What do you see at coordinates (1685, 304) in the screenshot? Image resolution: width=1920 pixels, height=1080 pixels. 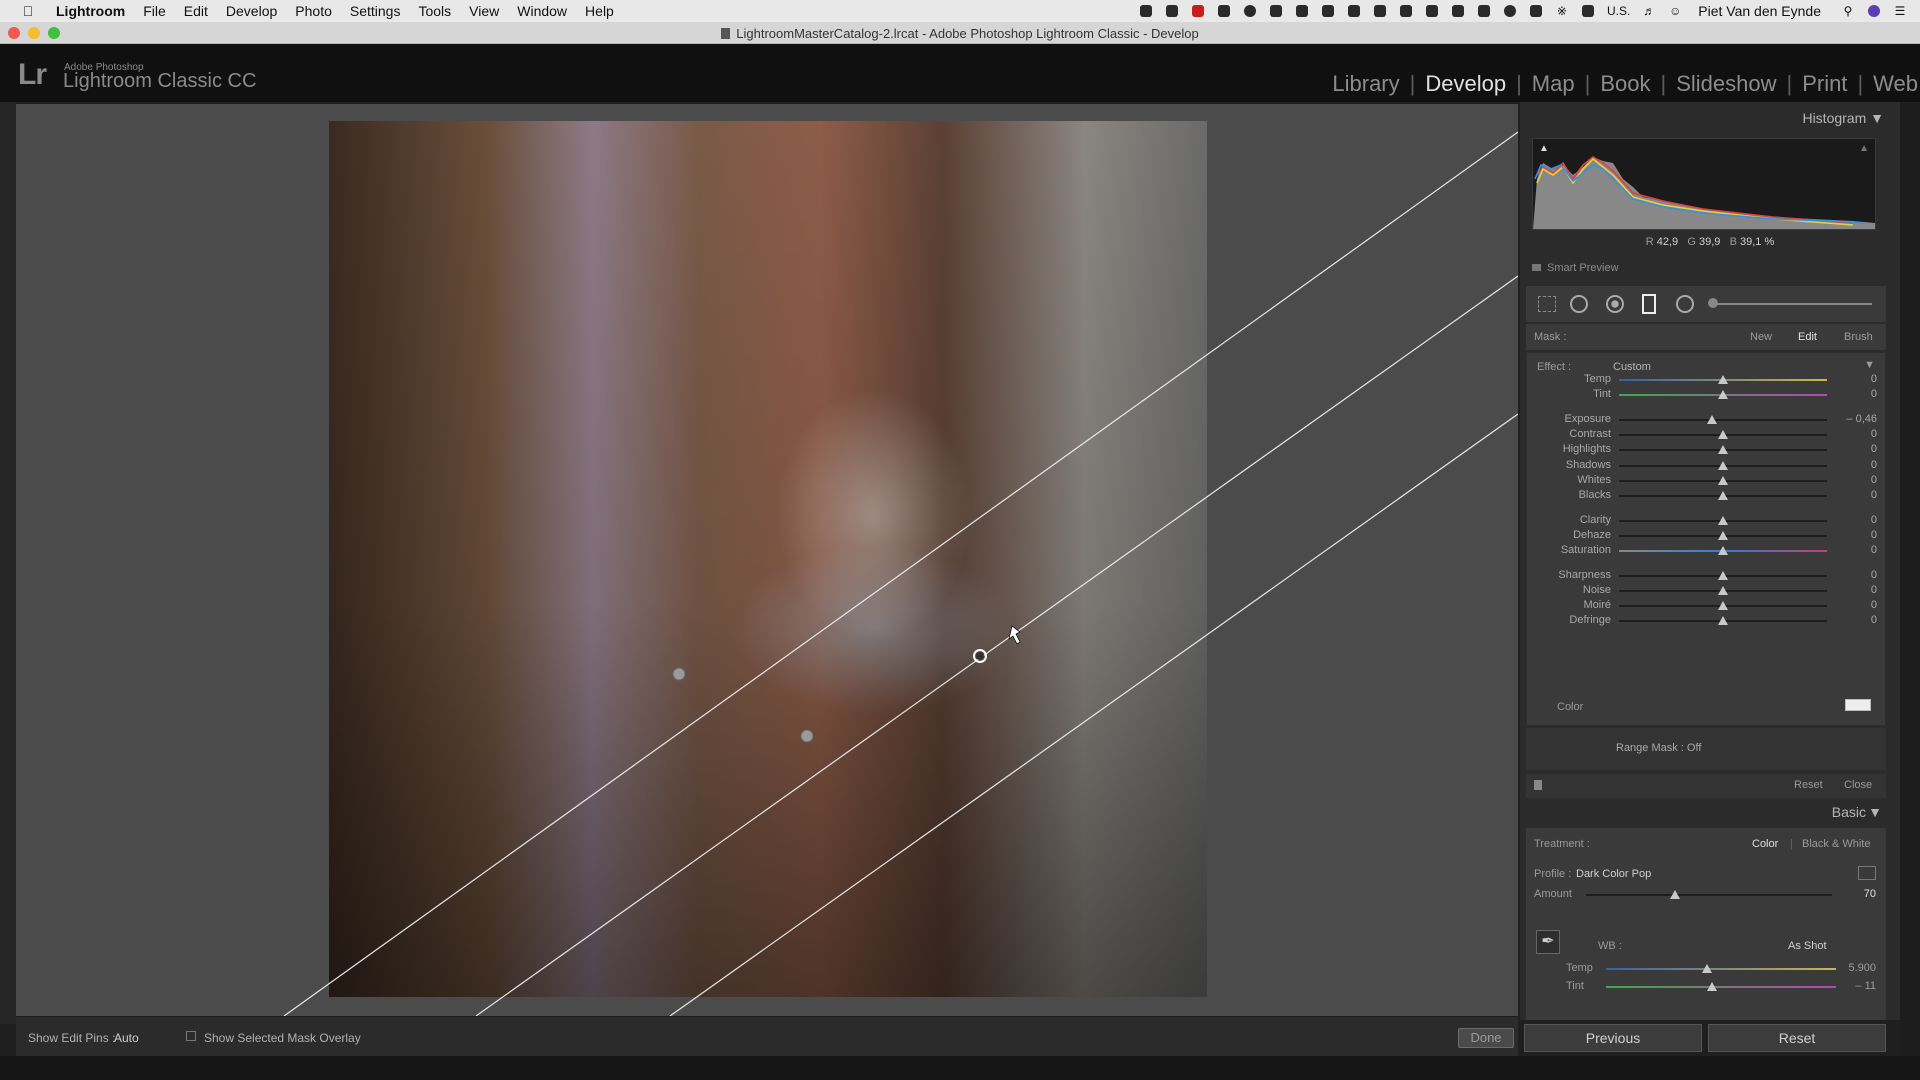 I see `radial-filter-tool-icon` at bounding box center [1685, 304].